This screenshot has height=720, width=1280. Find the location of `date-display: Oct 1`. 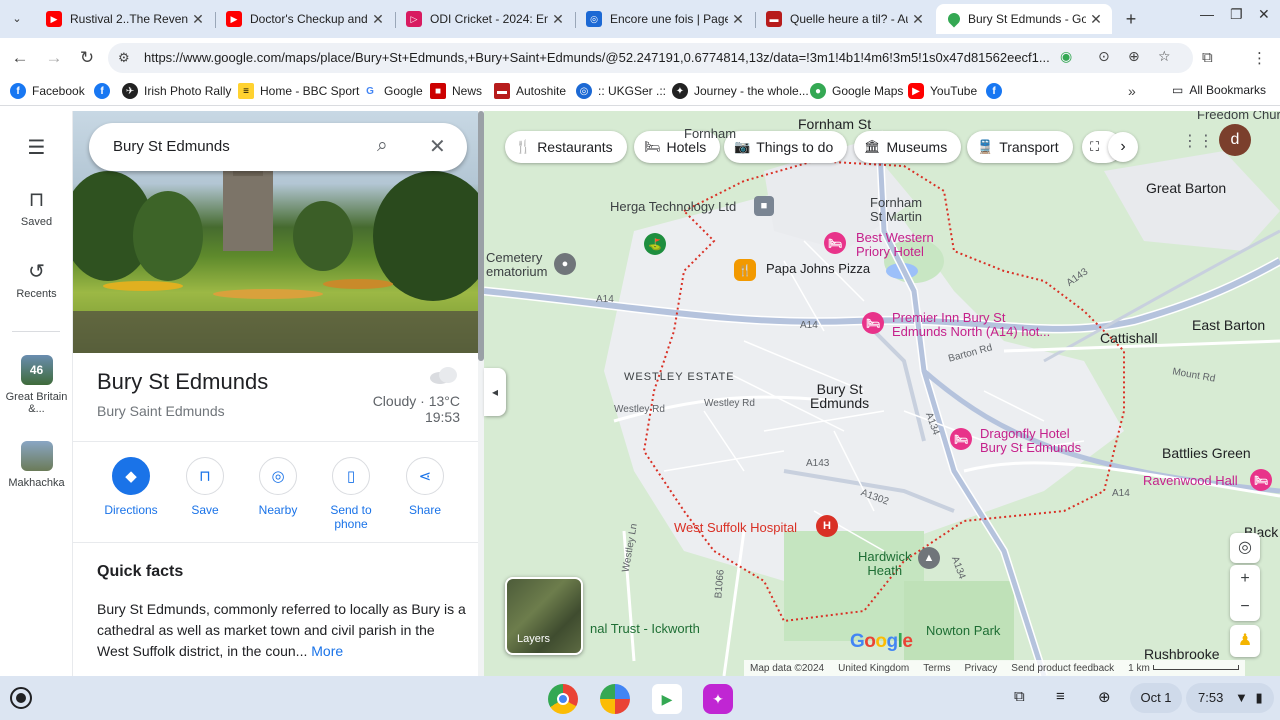

date-display: Oct 1 is located at coordinates (1156, 698).